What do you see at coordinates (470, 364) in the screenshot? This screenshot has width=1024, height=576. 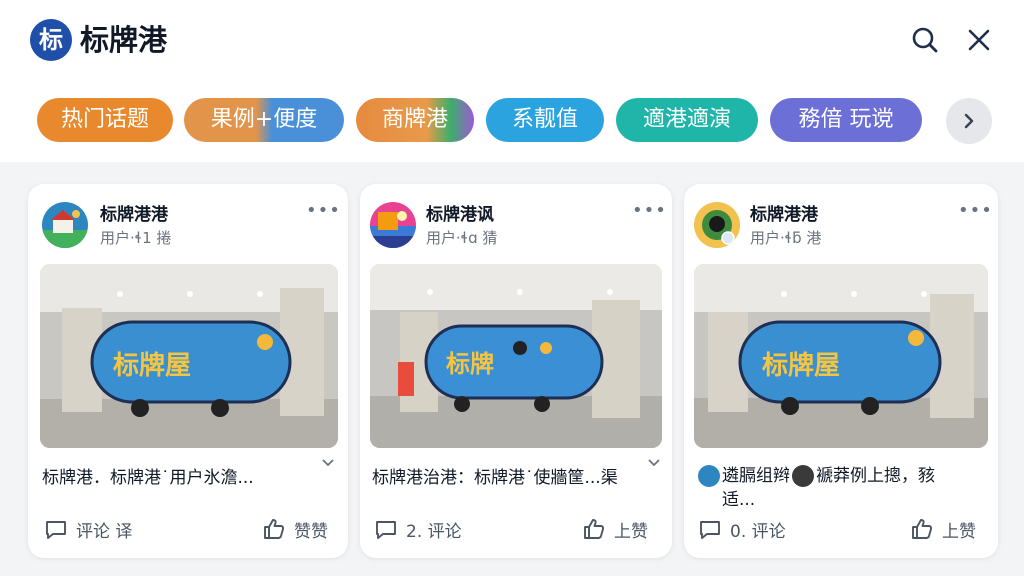 I see `sign-text: 标牌` at bounding box center [470, 364].